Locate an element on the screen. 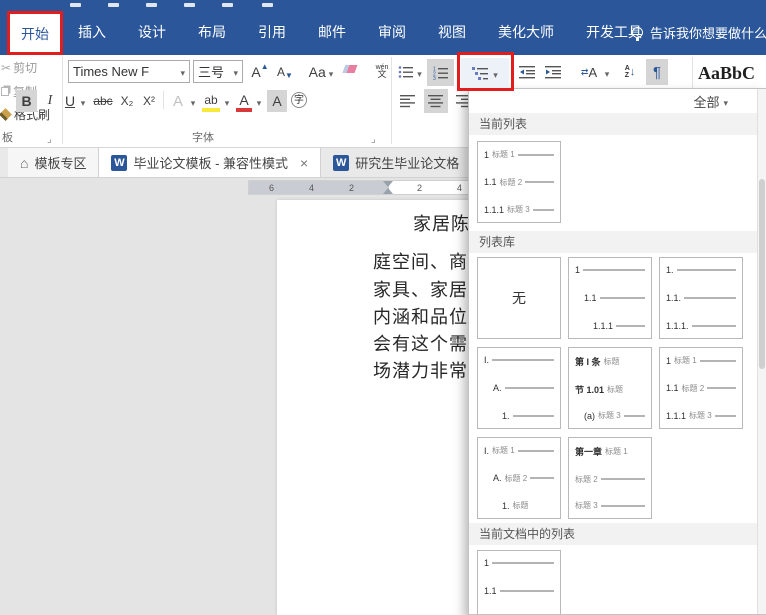 The image size is (766, 615). multilevel-list-button is located at coordinates (485, 73).